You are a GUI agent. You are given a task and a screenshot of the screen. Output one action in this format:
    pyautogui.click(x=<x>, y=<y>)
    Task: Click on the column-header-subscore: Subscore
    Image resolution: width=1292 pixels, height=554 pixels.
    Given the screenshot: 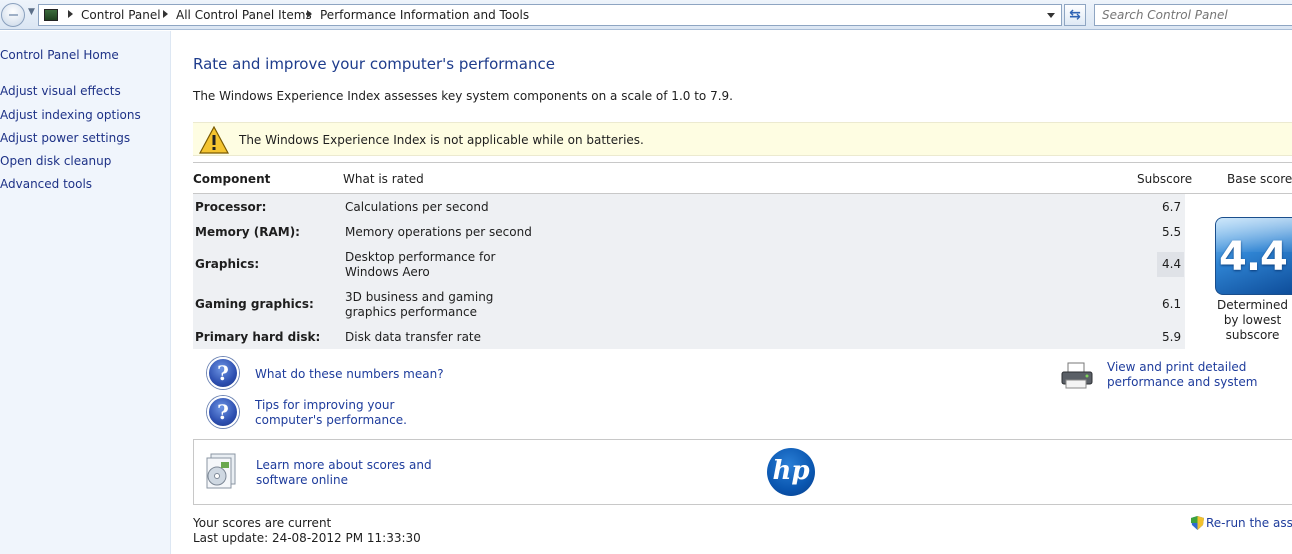 What is the action you would take?
    pyautogui.click(x=1165, y=179)
    